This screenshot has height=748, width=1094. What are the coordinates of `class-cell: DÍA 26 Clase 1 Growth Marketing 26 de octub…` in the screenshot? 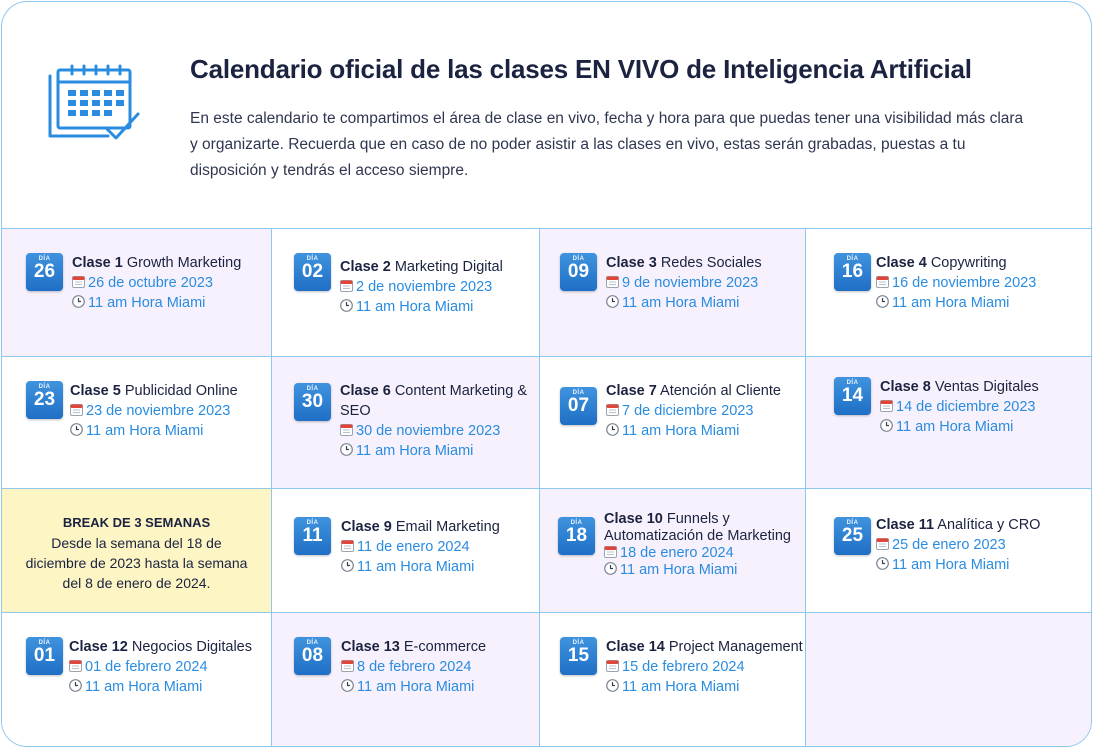 It's located at (137, 292).